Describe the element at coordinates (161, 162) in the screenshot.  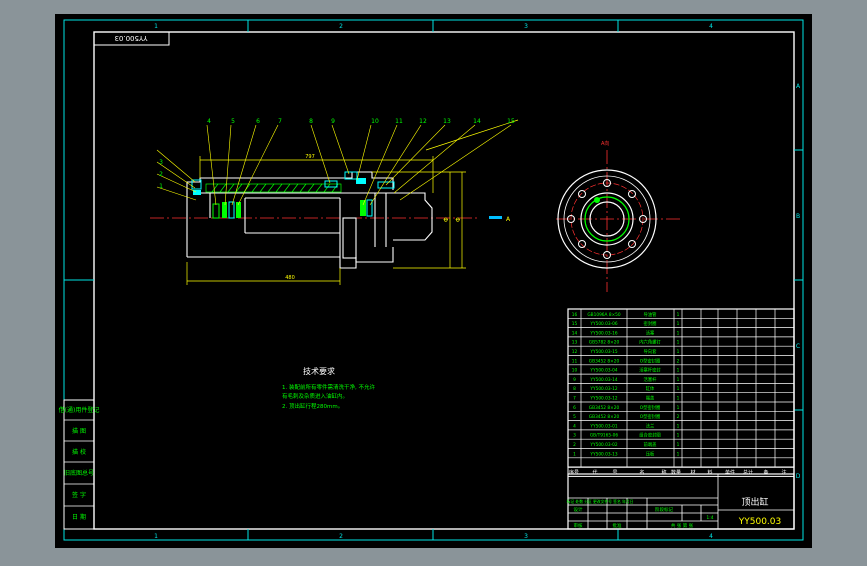
I see `balloon-number: 3` at that location.